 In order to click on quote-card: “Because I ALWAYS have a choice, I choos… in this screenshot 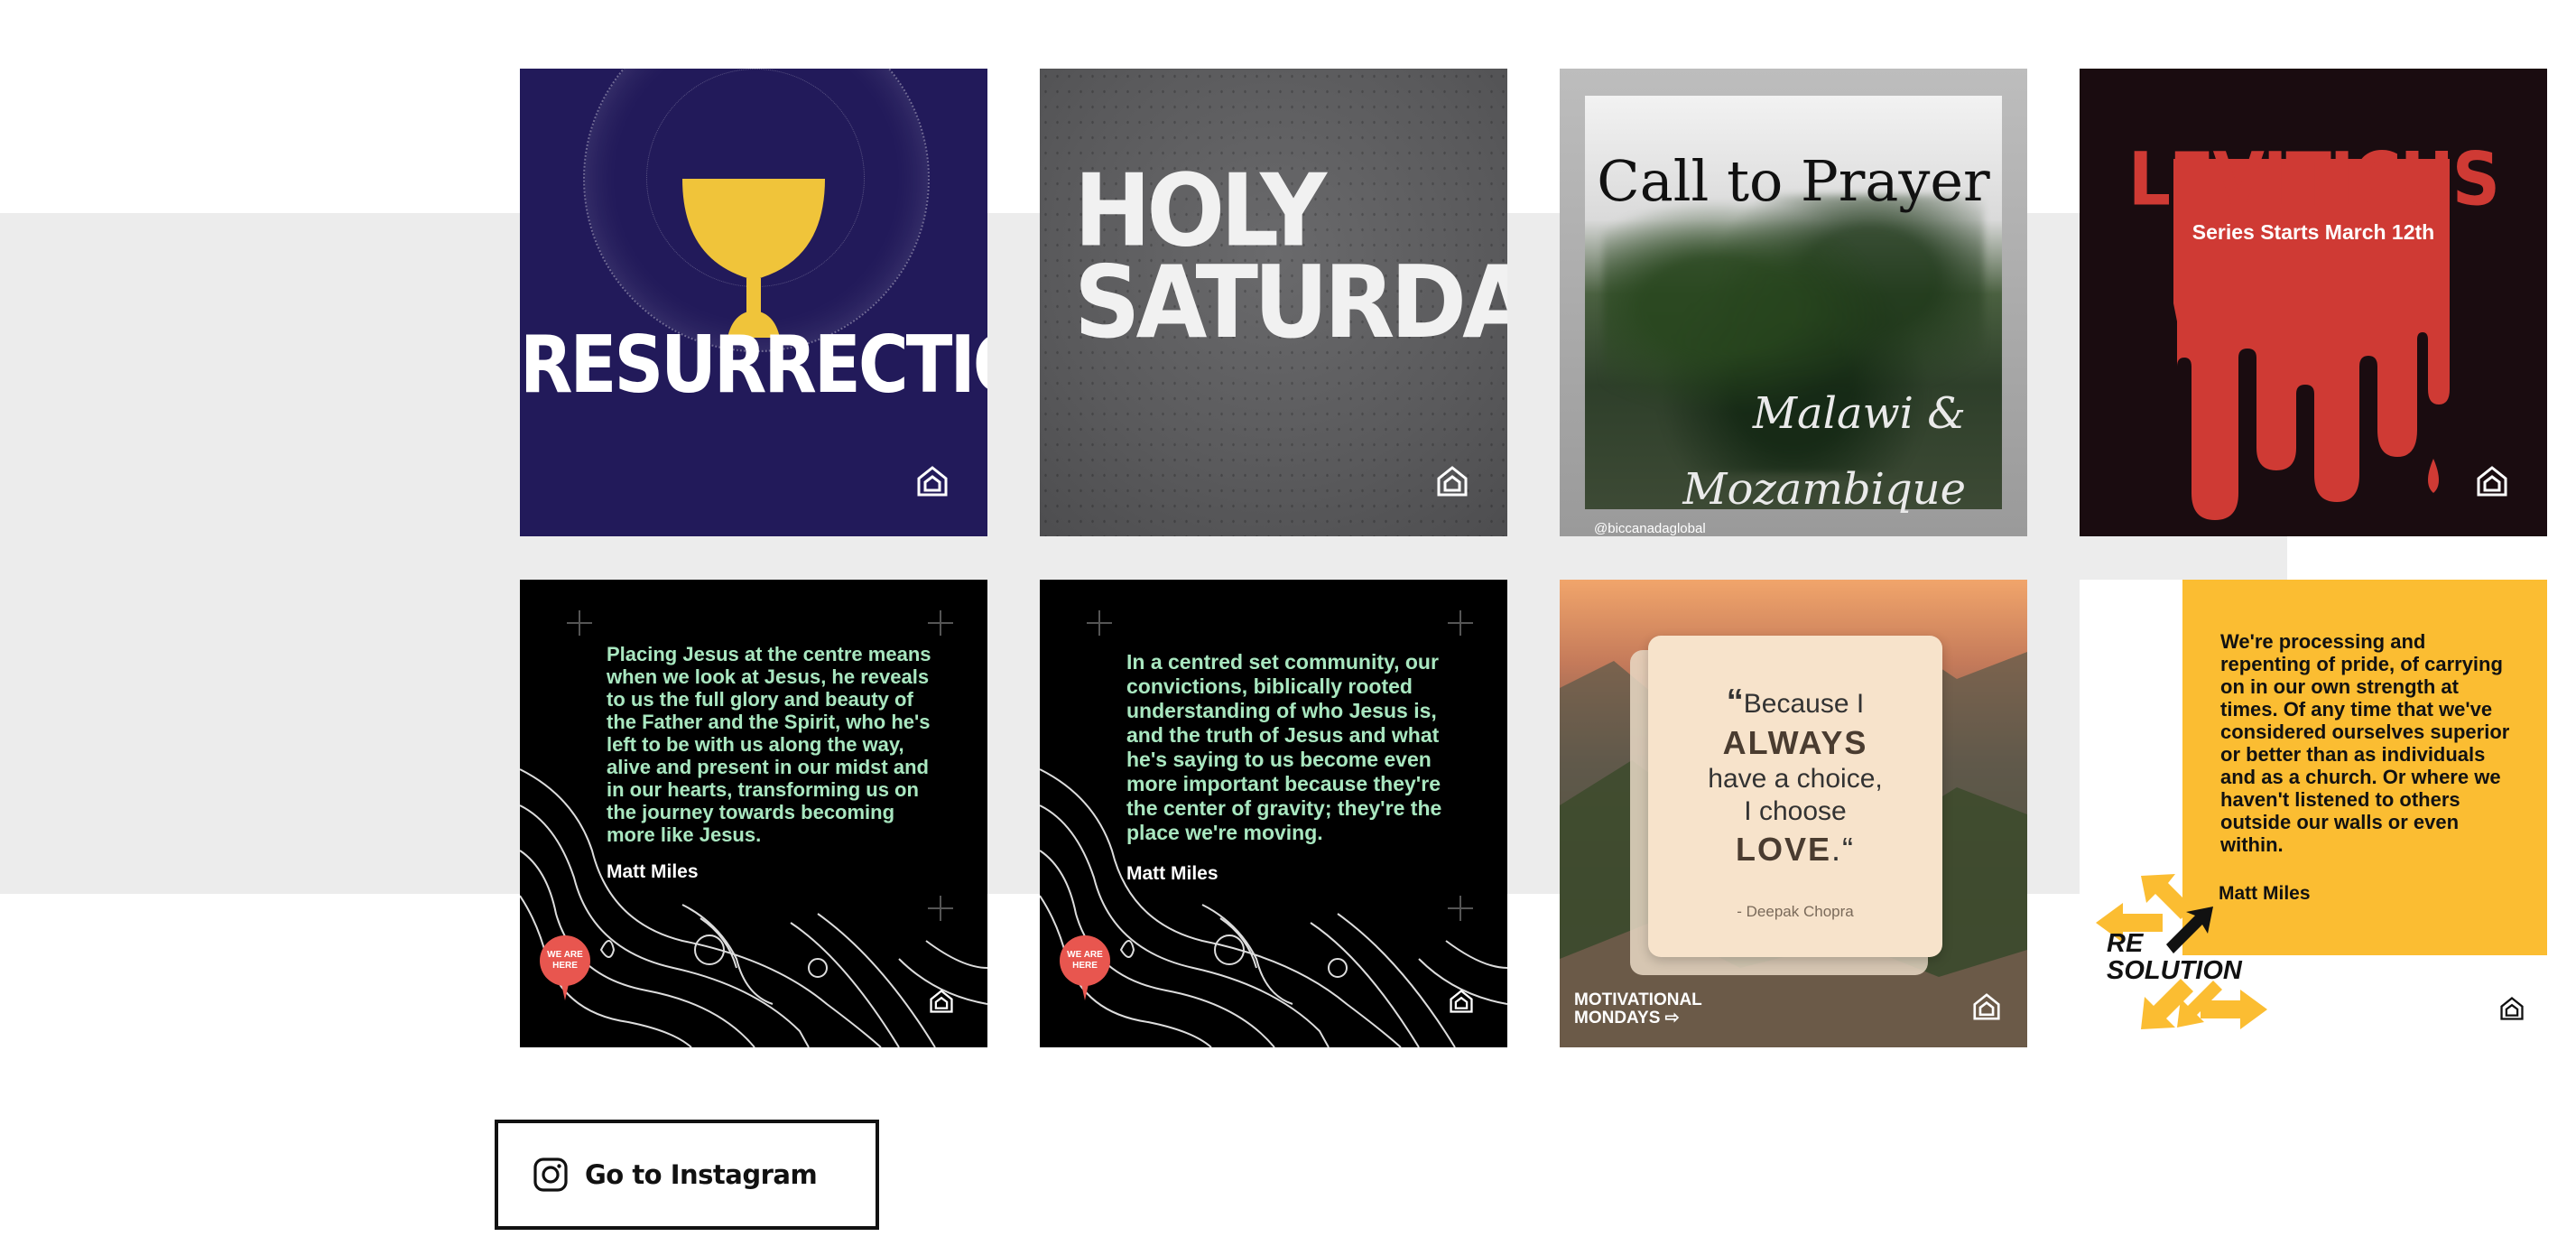, I will do `click(1795, 796)`.